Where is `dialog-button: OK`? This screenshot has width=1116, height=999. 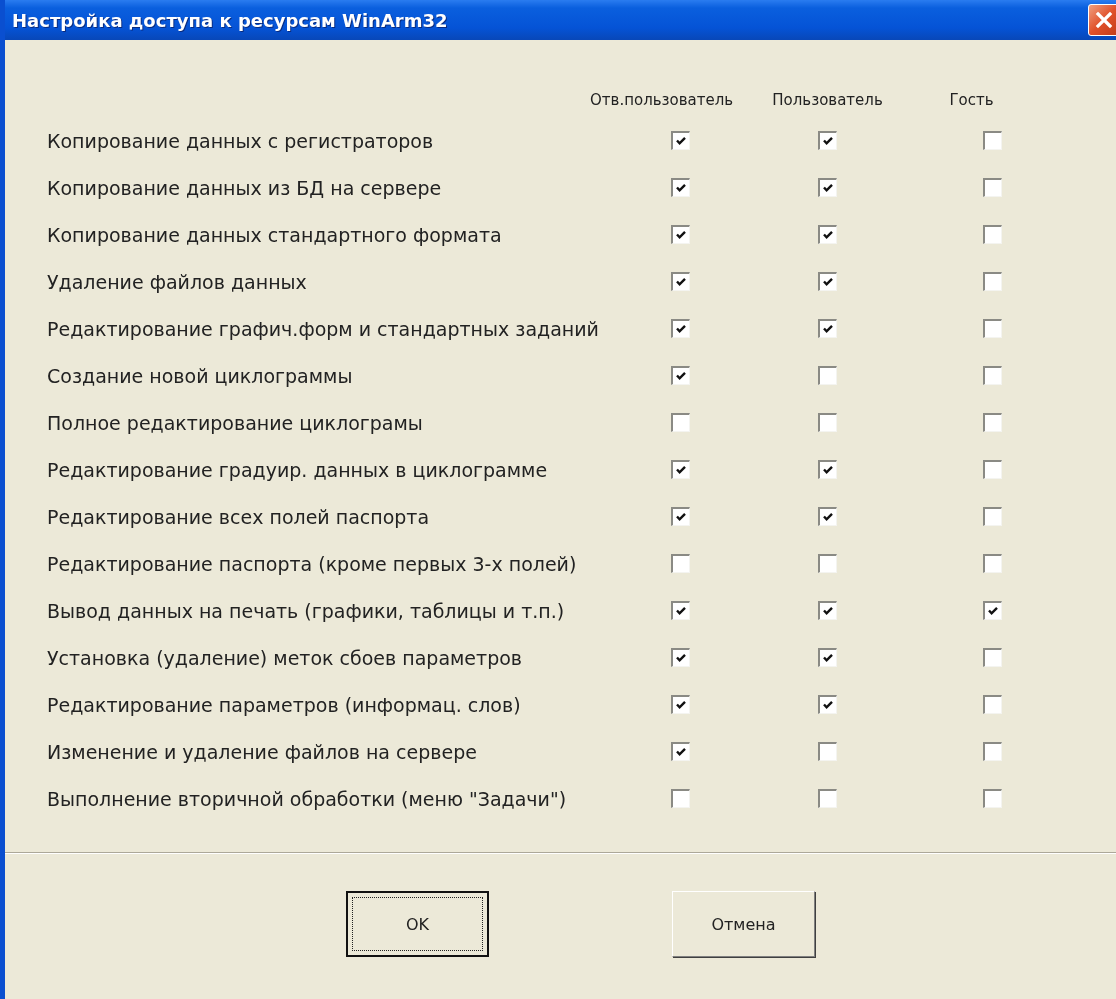 dialog-button: OK is located at coordinates (417, 924).